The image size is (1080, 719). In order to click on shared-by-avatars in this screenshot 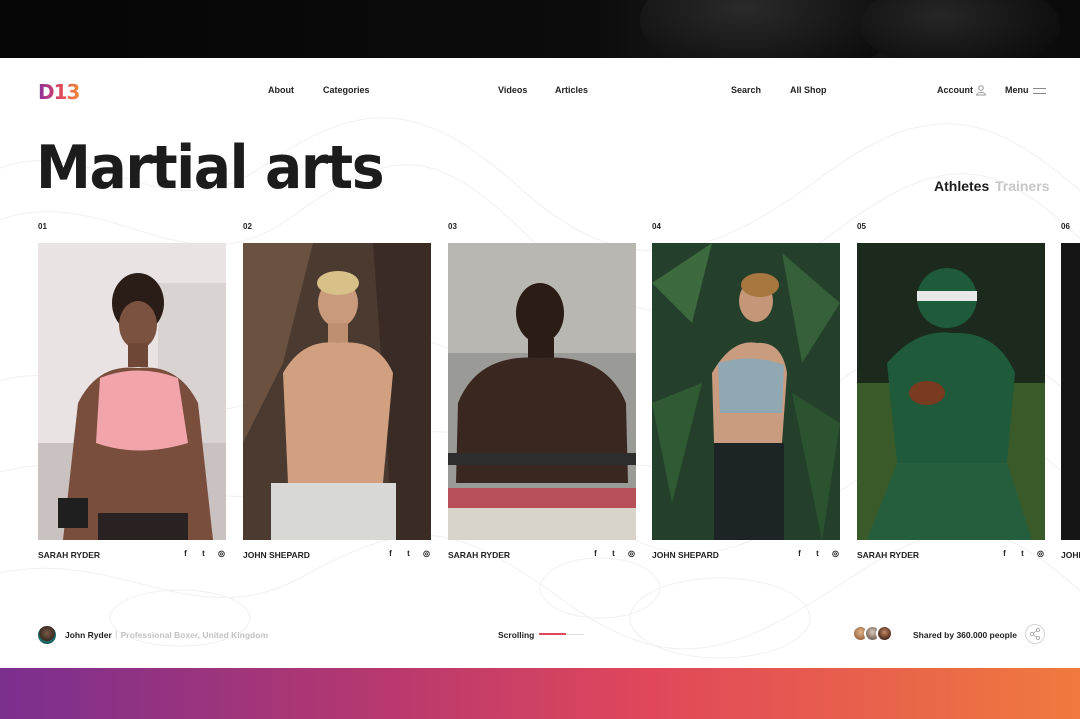, I will do `click(872, 633)`.